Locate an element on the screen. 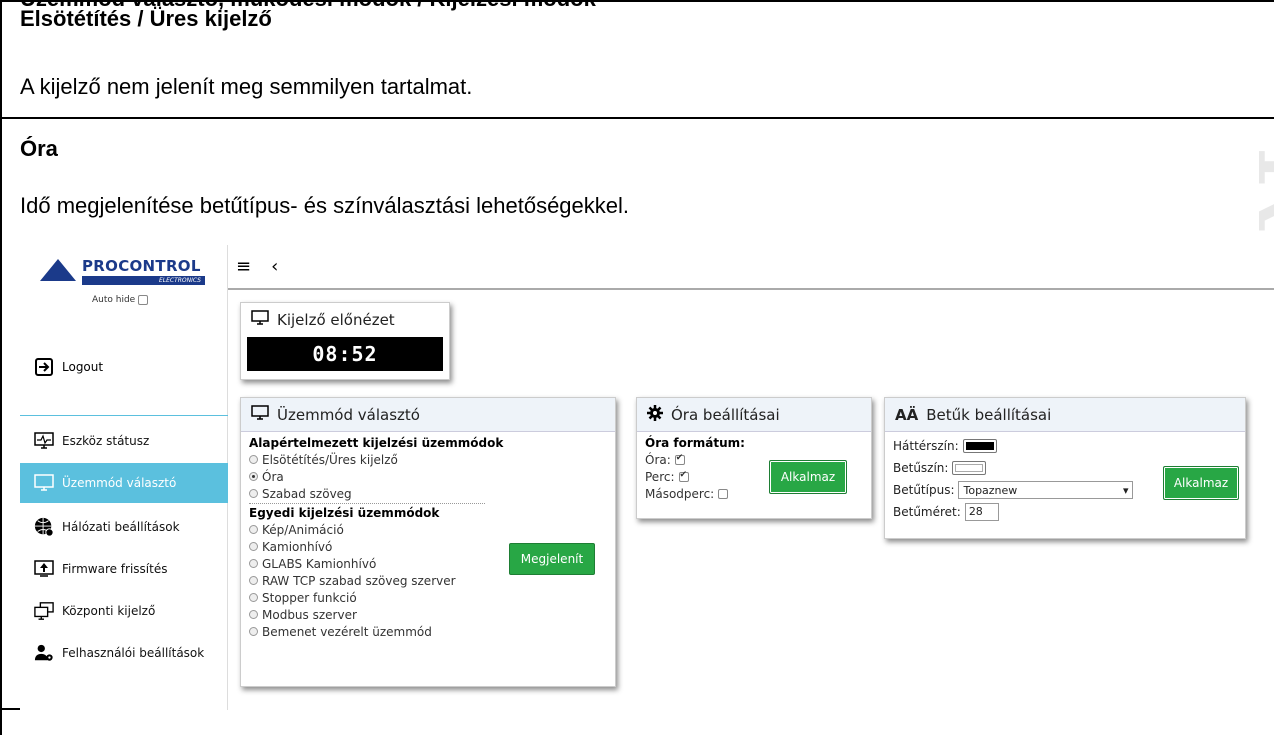  logout-icon is located at coordinates (44, 367).